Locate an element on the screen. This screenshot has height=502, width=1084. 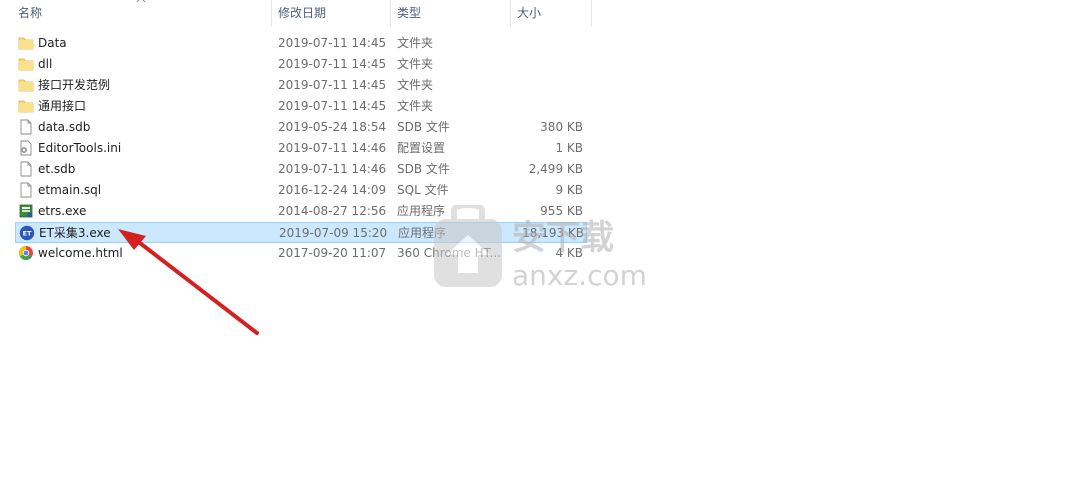
file-size: 9 KB is located at coordinates (569, 190).